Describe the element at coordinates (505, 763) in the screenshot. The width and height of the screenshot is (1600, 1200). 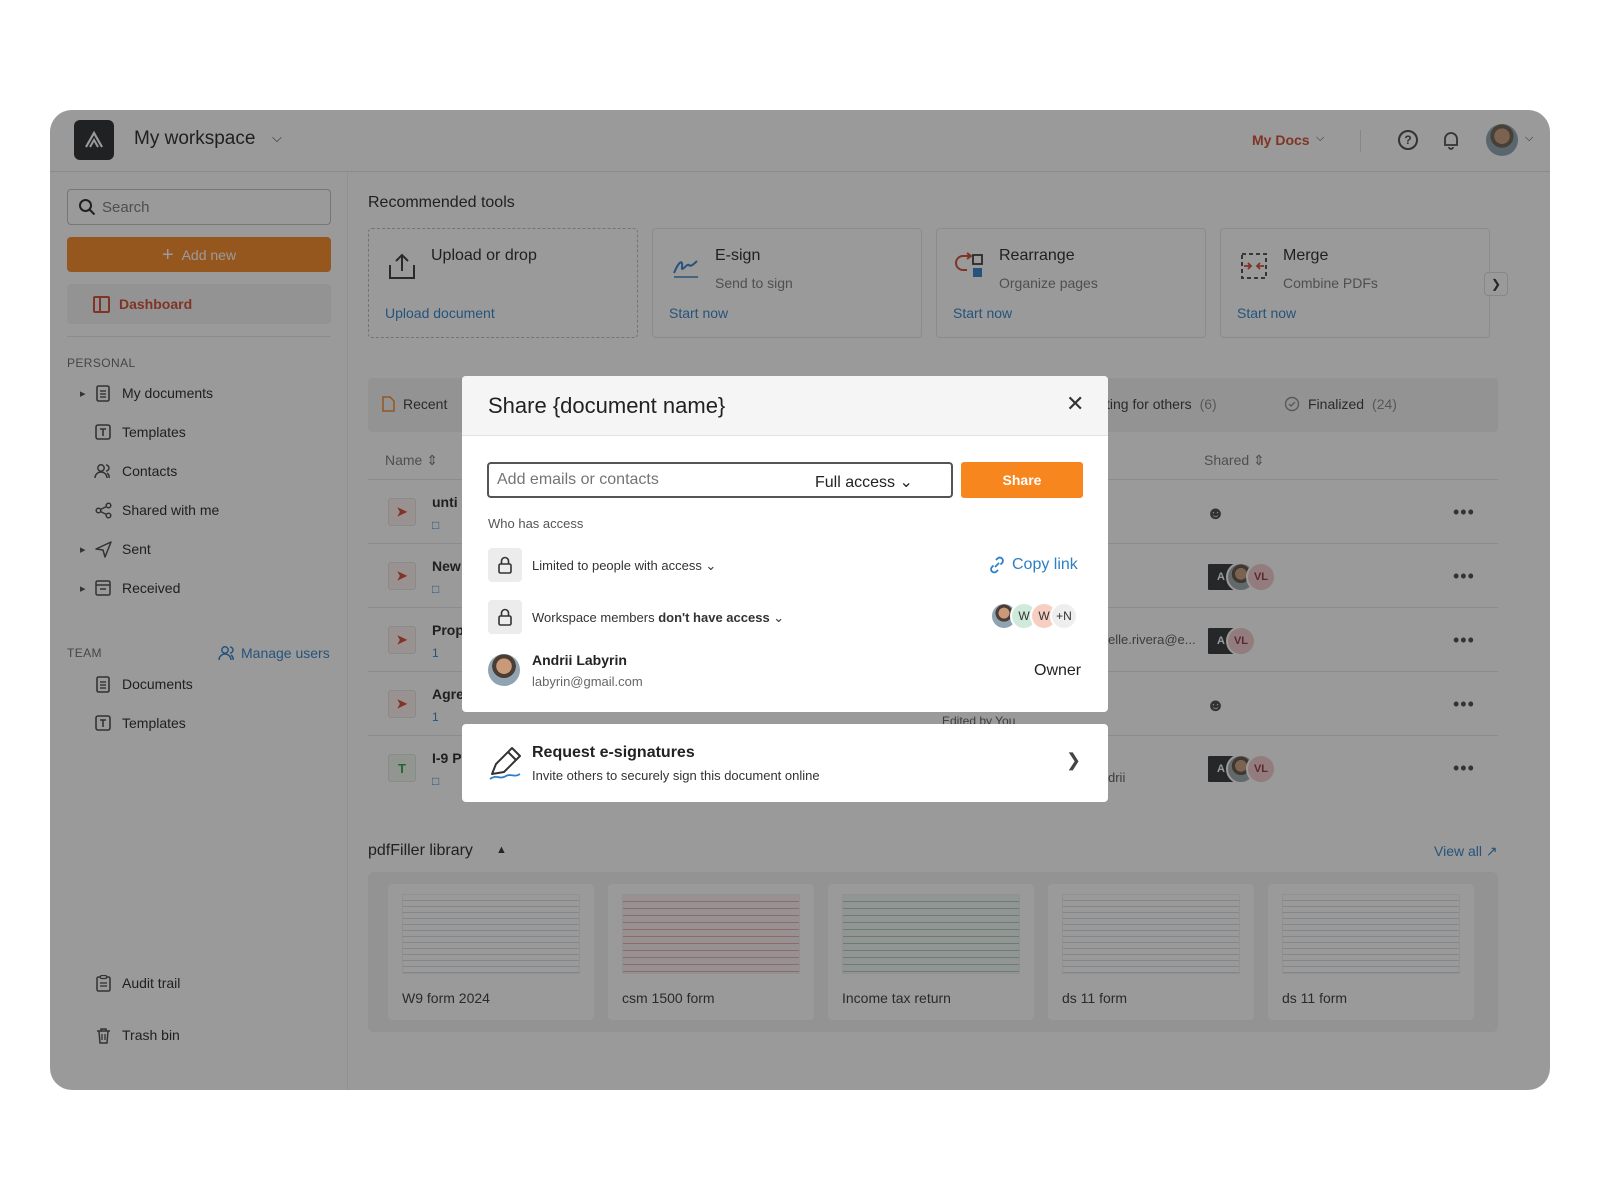
I see `pen-icon` at that location.